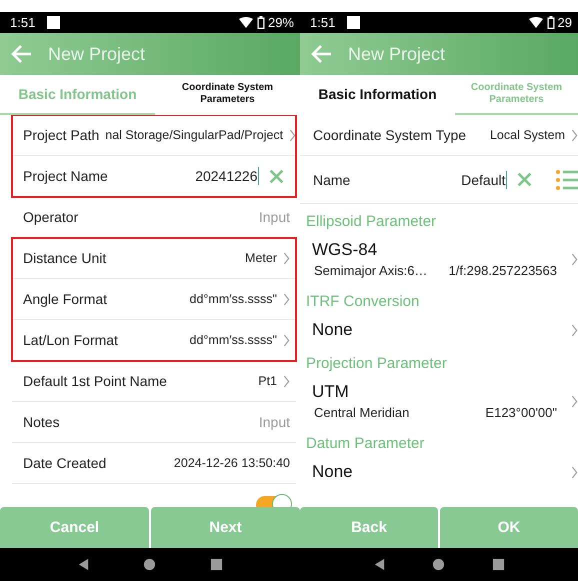 The width and height of the screenshot is (578, 581). I want to click on row-label: Operator, so click(50, 217).